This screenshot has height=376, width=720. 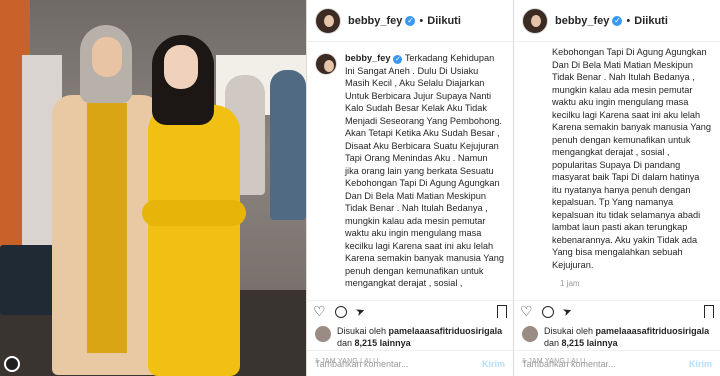 What do you see at coordinates (12, 364) in the screenshot?
I see `tag-icon` at bounding box center [12, 364].